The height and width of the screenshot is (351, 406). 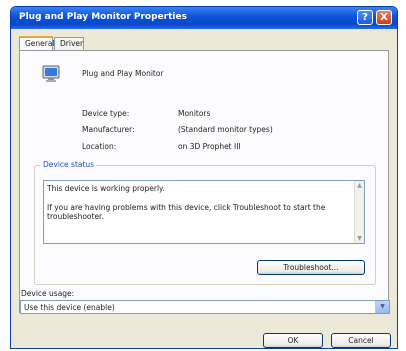 What do you see at coordinates (99, 146) in the screenshot?
I see `location-label: Location:` at bounding box center [99, 146].